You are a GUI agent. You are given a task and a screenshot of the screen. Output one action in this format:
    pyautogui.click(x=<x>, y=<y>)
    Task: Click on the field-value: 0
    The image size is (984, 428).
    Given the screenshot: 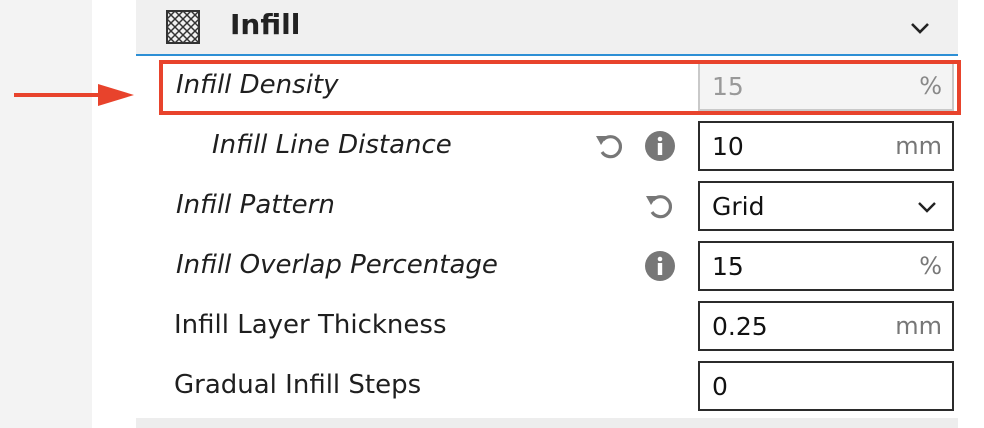 What is the action you would take?
    pyautogui.click(x=720, y=386)
    